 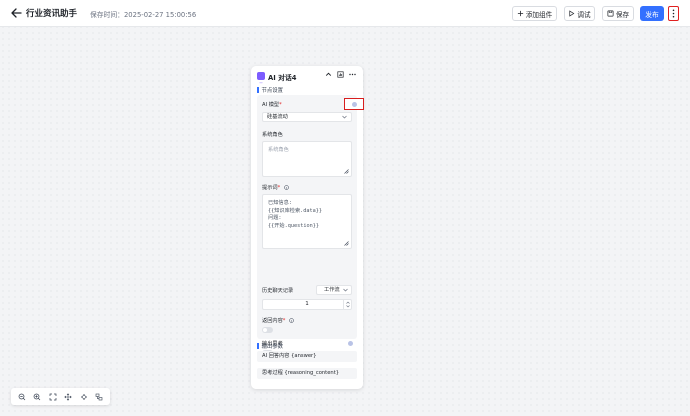 I want to click on more-vertical-icon, so click(x=673, y=13).